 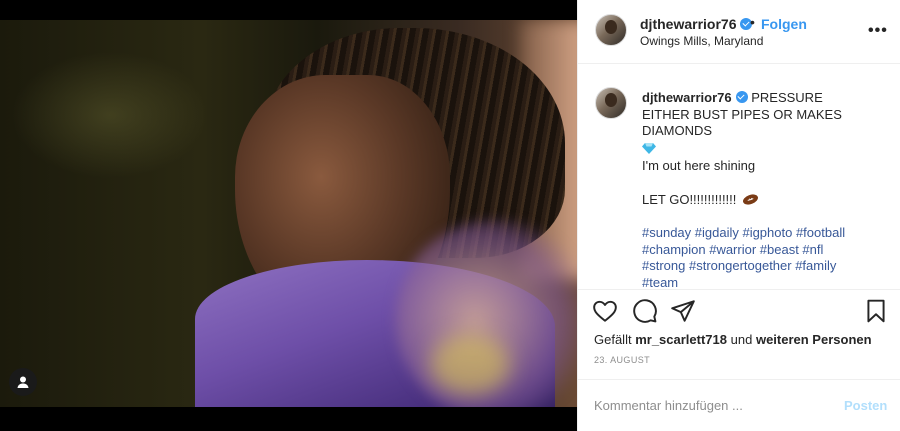 I want to click on save-bookmark-icon, so click(x=876, y=311).